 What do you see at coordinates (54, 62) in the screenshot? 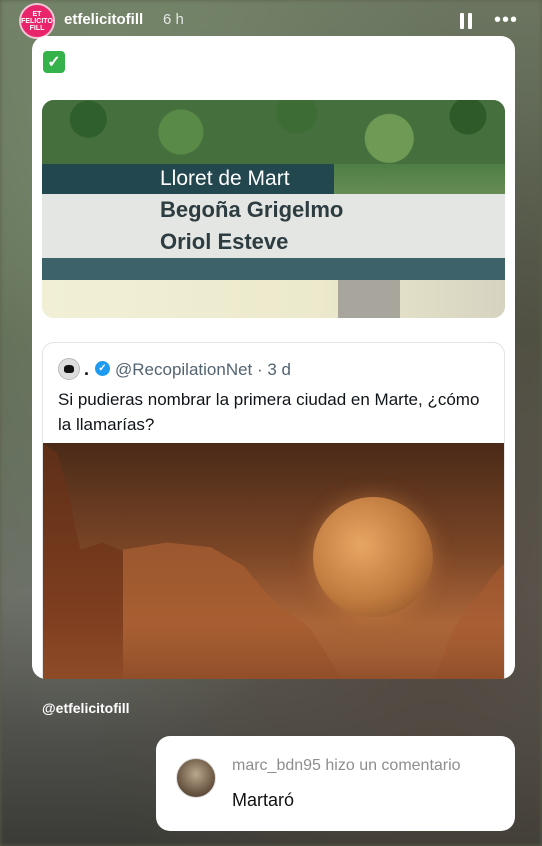
I see `check-icon: ✓` at bounding box center [54, 62].